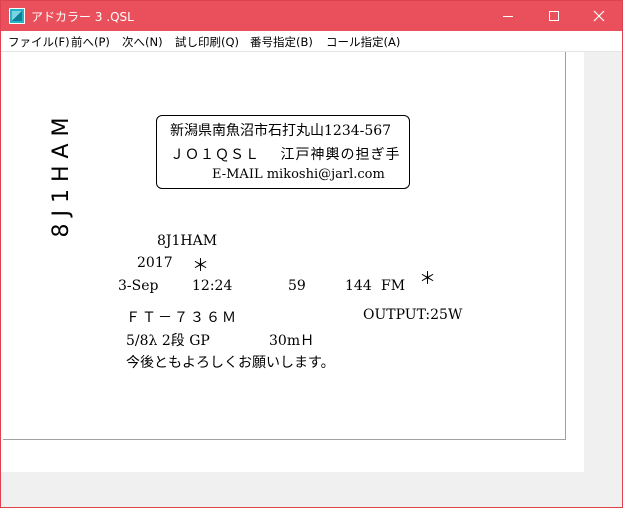 The width and height of the screenshot is (623, 508). I want to click on menu-test-print: 試し印刷(Q), so click(207, 42).